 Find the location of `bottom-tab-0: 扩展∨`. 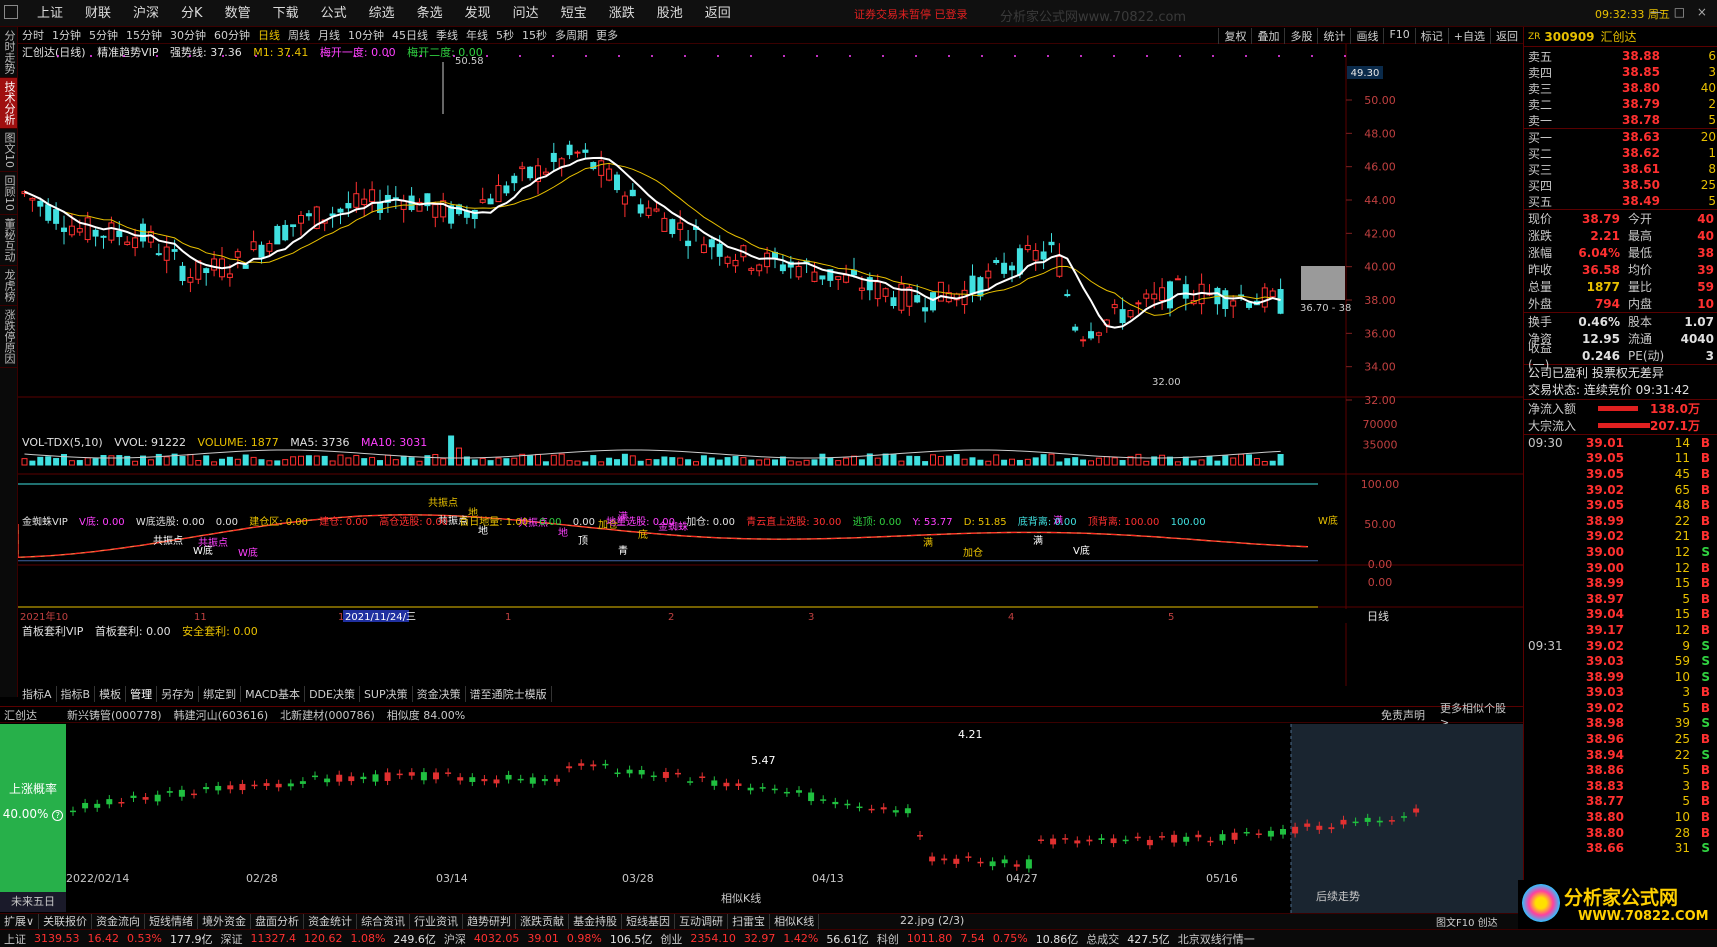

bottom-tab-0: 扩展∨ is located at coordinates (20, 921).